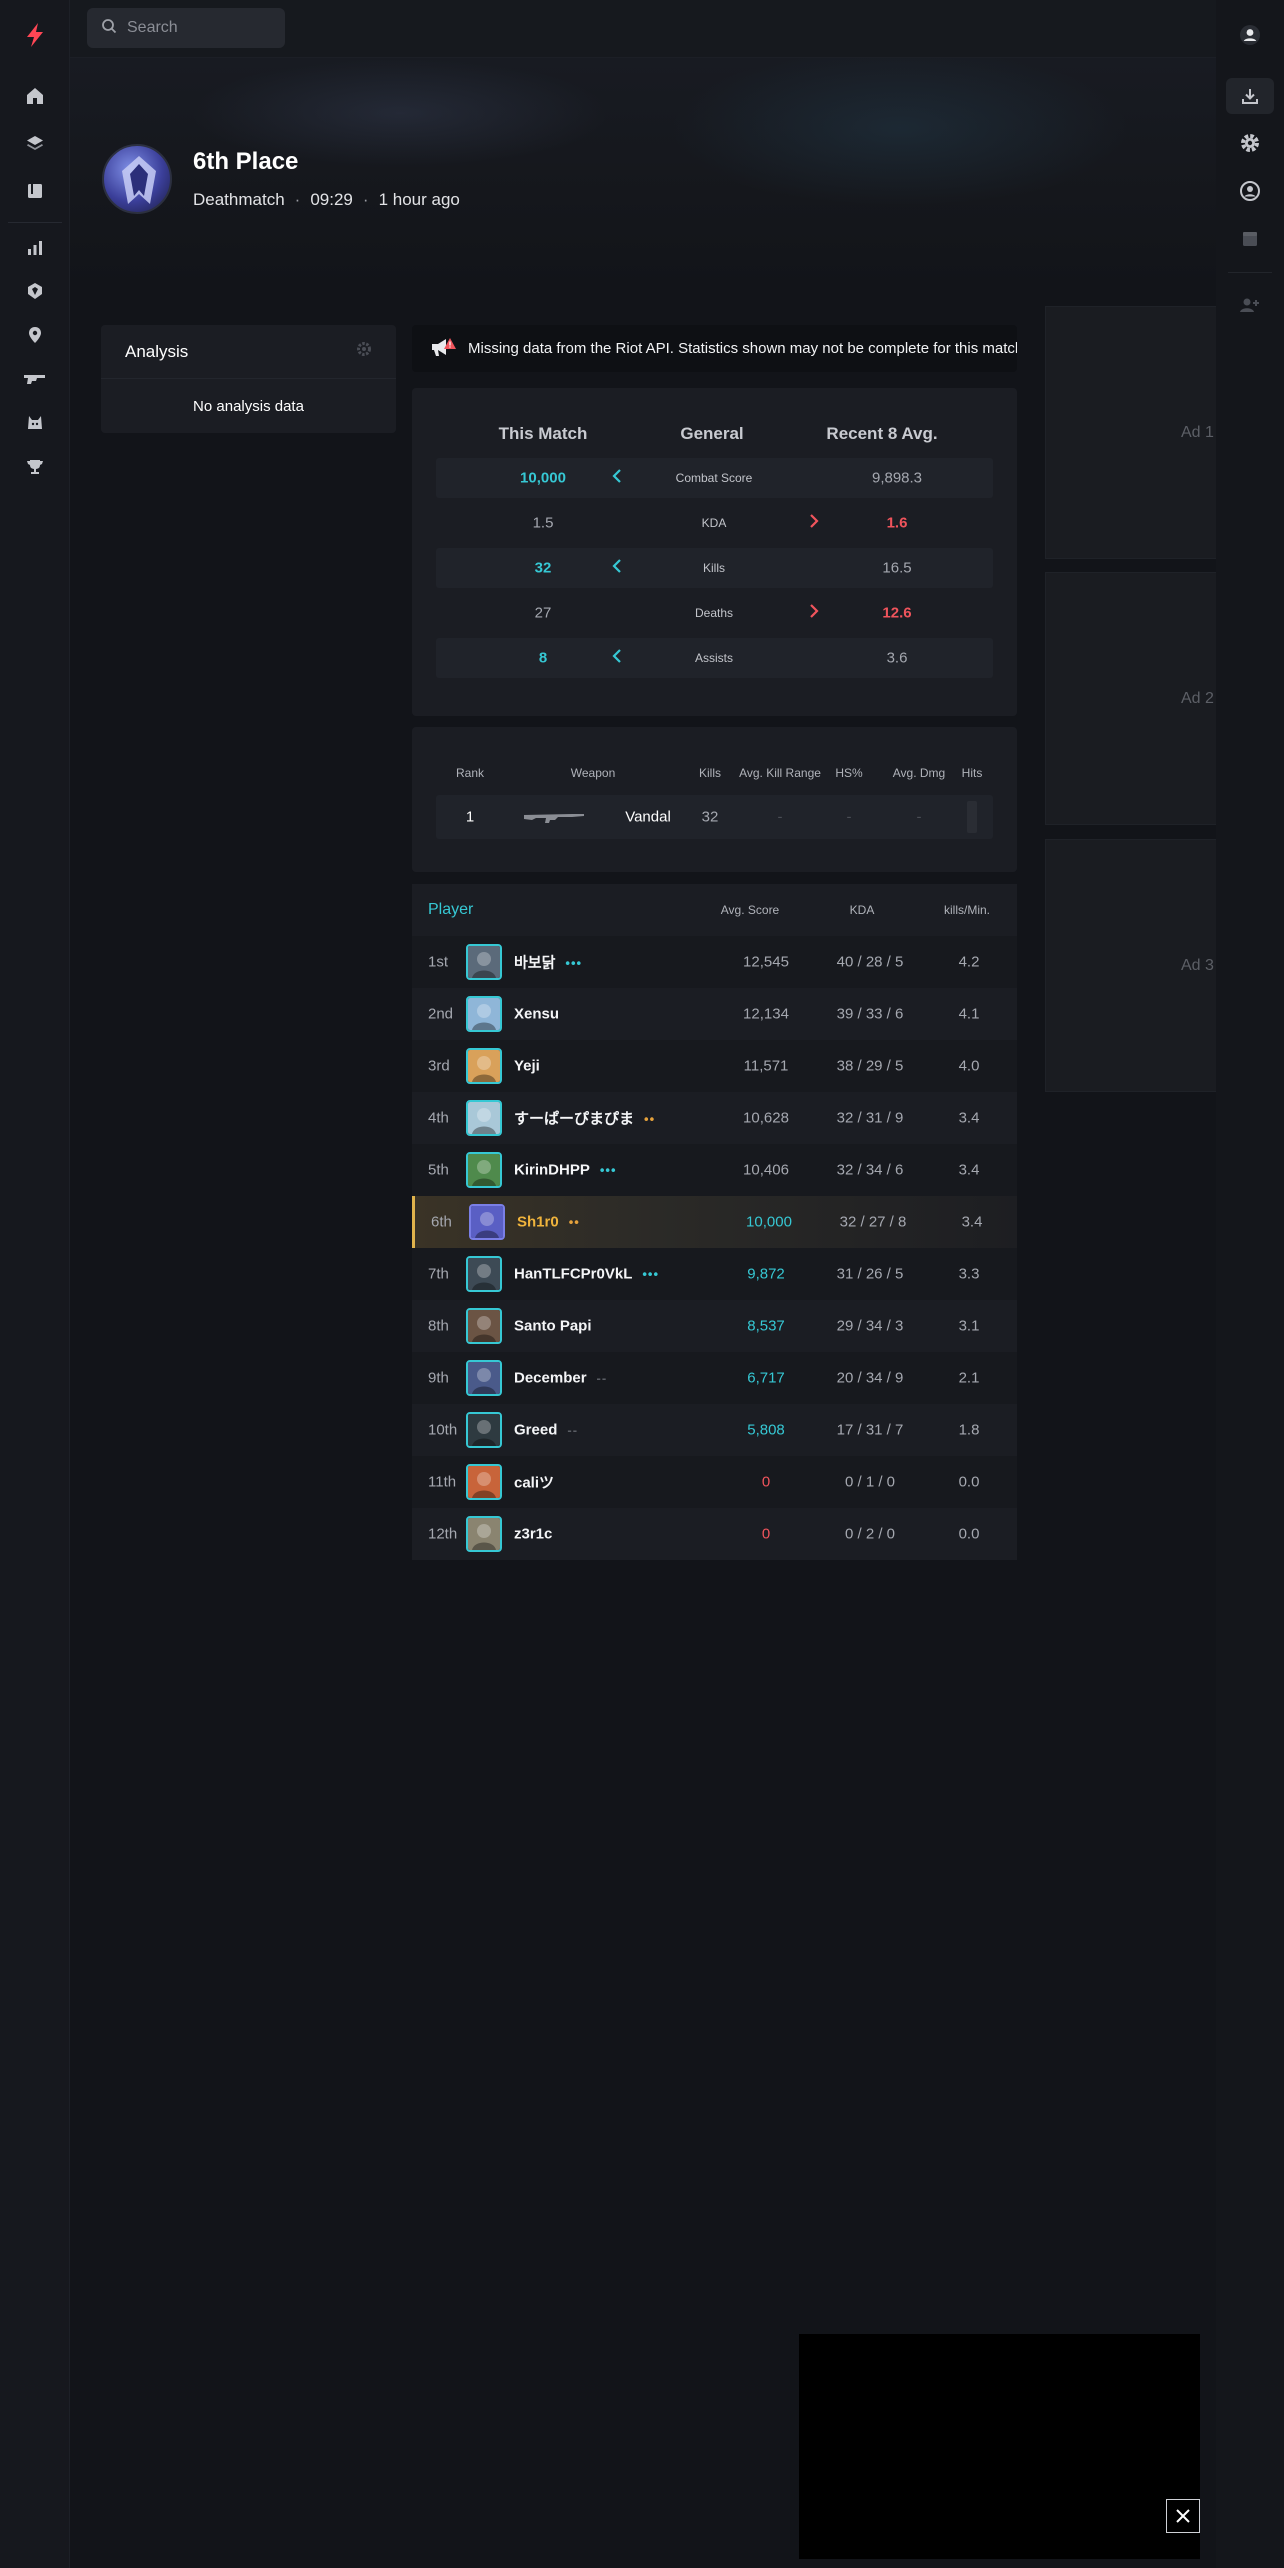 Image resolution: width=1284 pixels, height=2568 pixels. What do you see at coordinates (573, 1274) in the screenshot?
I see `player-name-text: HanTLFCPr0VkL` at bounding box center [573, 1274].